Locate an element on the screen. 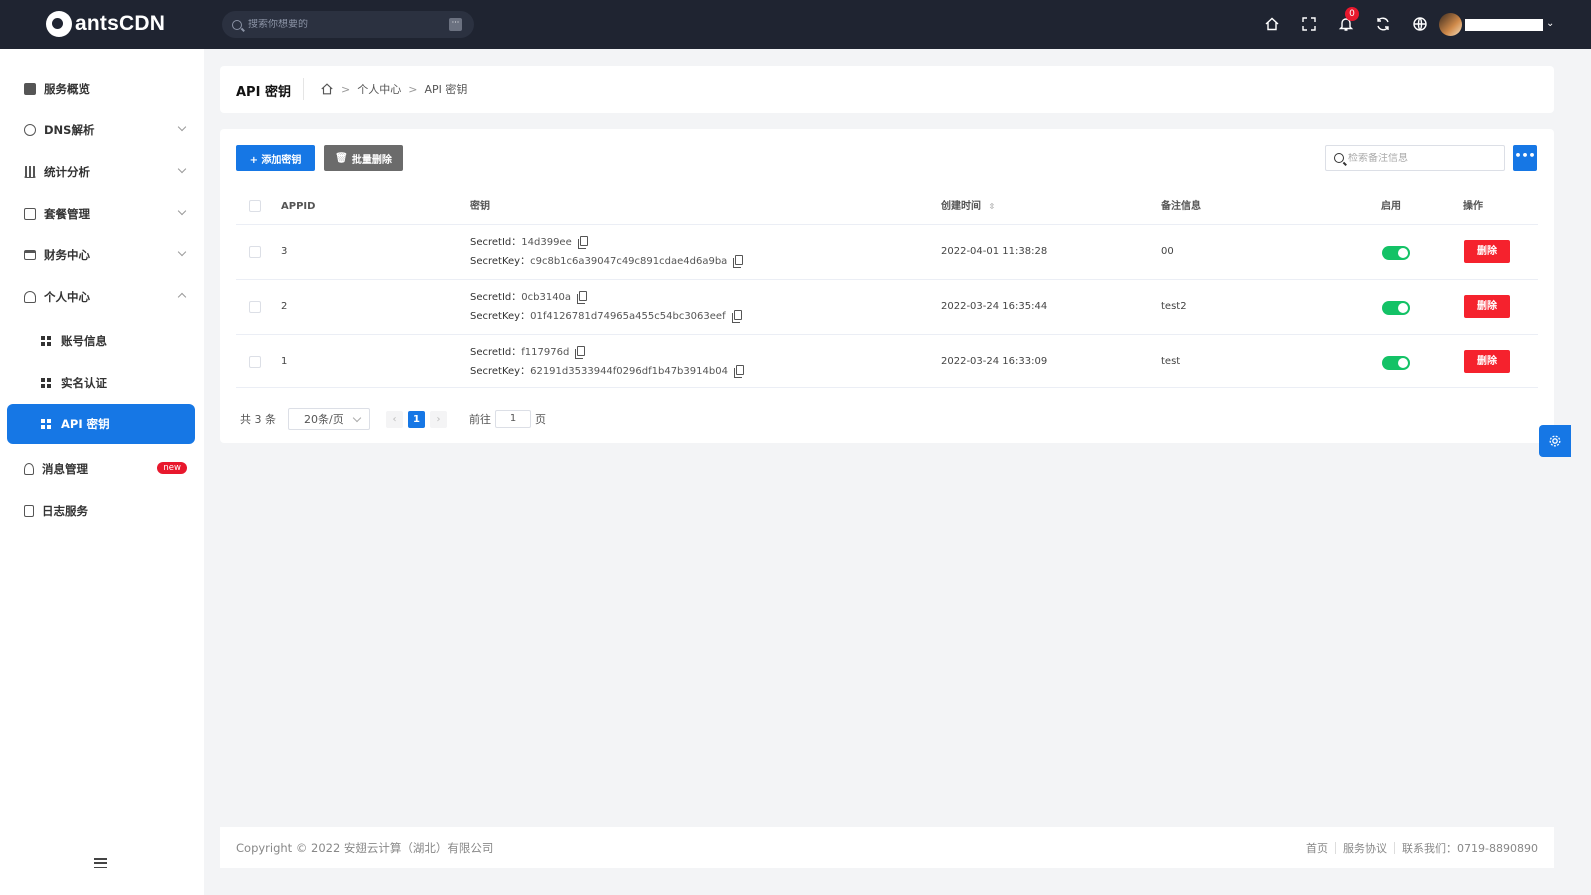  divider is located at coordinates (303, 89).